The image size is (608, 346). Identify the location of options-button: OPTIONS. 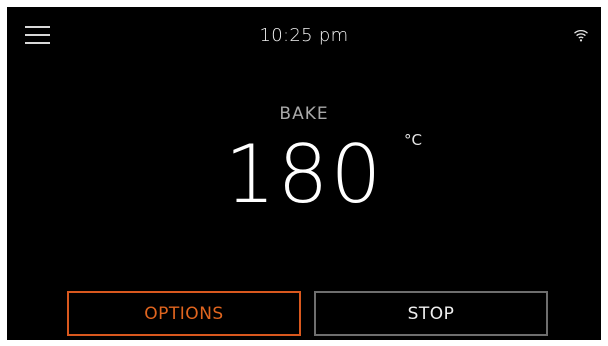
(184, 313).